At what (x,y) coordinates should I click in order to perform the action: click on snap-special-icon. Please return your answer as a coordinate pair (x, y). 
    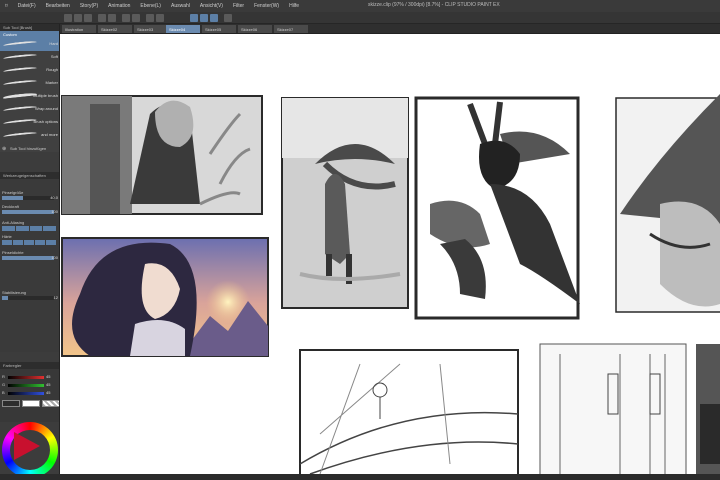
    Looking at the image, I should click on (214, 18).